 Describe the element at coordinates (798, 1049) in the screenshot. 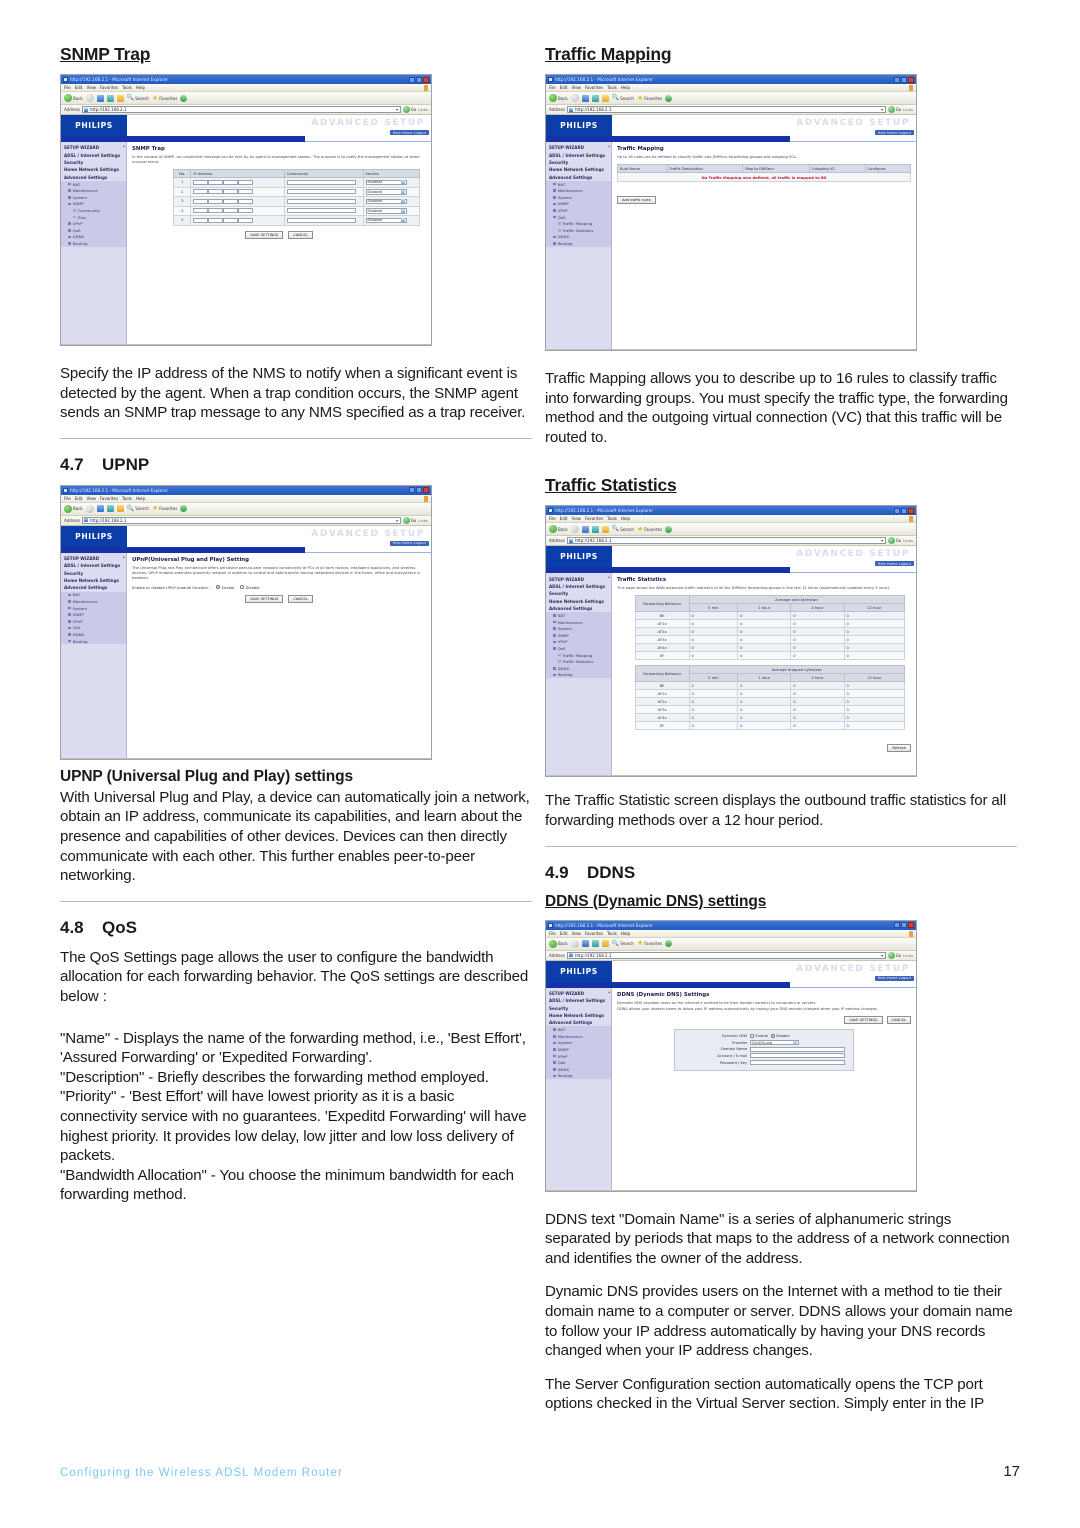

I see `domain-control` at that location.